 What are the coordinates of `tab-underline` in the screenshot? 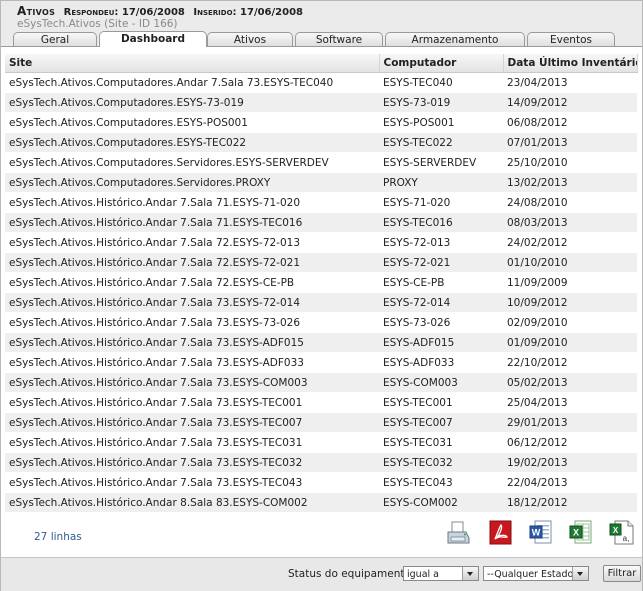 It's located at (321, 46).